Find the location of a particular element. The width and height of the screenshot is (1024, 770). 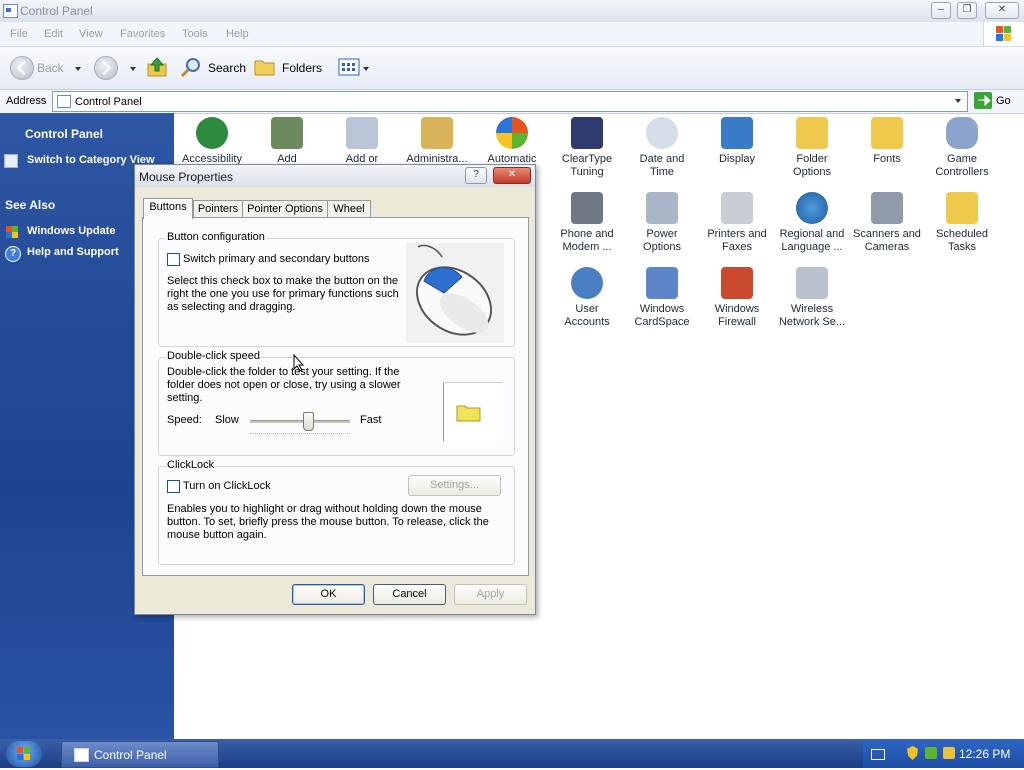

tab-pointer-options: Pointer Options is located at coordinates (285, 209).